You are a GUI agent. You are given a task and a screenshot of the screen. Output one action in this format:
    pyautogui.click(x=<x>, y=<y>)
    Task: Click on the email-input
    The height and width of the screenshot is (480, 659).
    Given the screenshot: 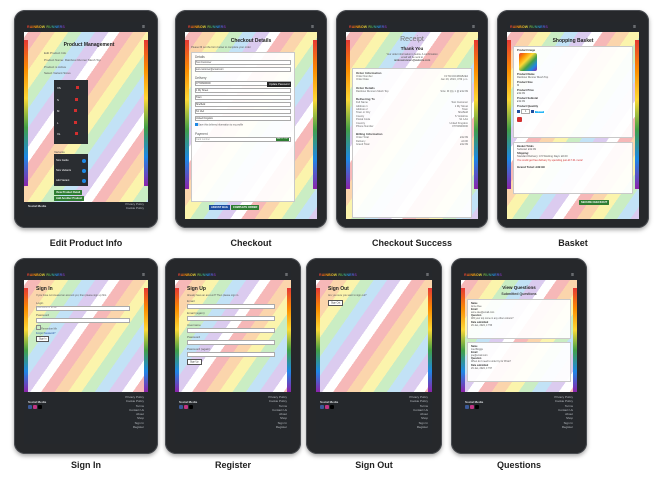 What is the action you would take?
    pyautogui.click(x=231, y=306)
    